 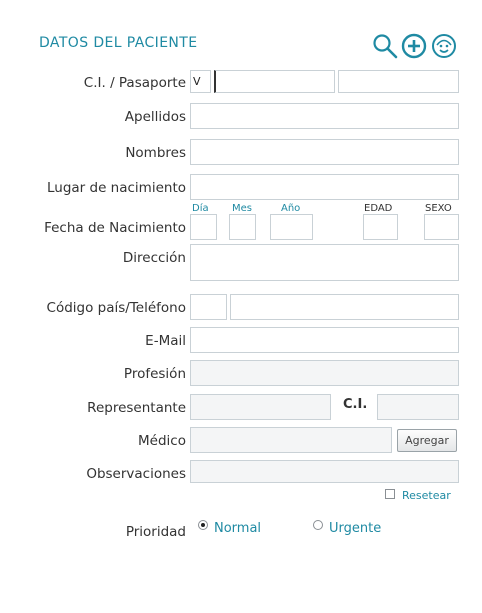 I want to click on medico-label: Médico, so click(x=162, y=441).